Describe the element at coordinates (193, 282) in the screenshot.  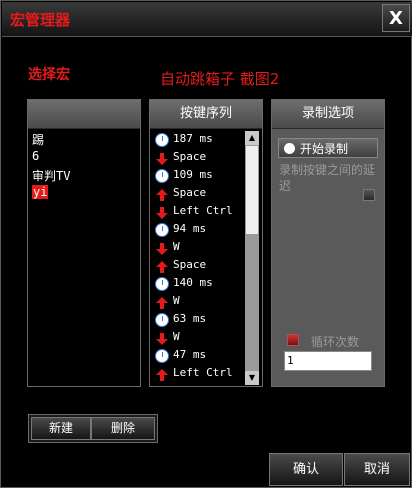
I see `key-sequence-text: 140 ms` at that location.